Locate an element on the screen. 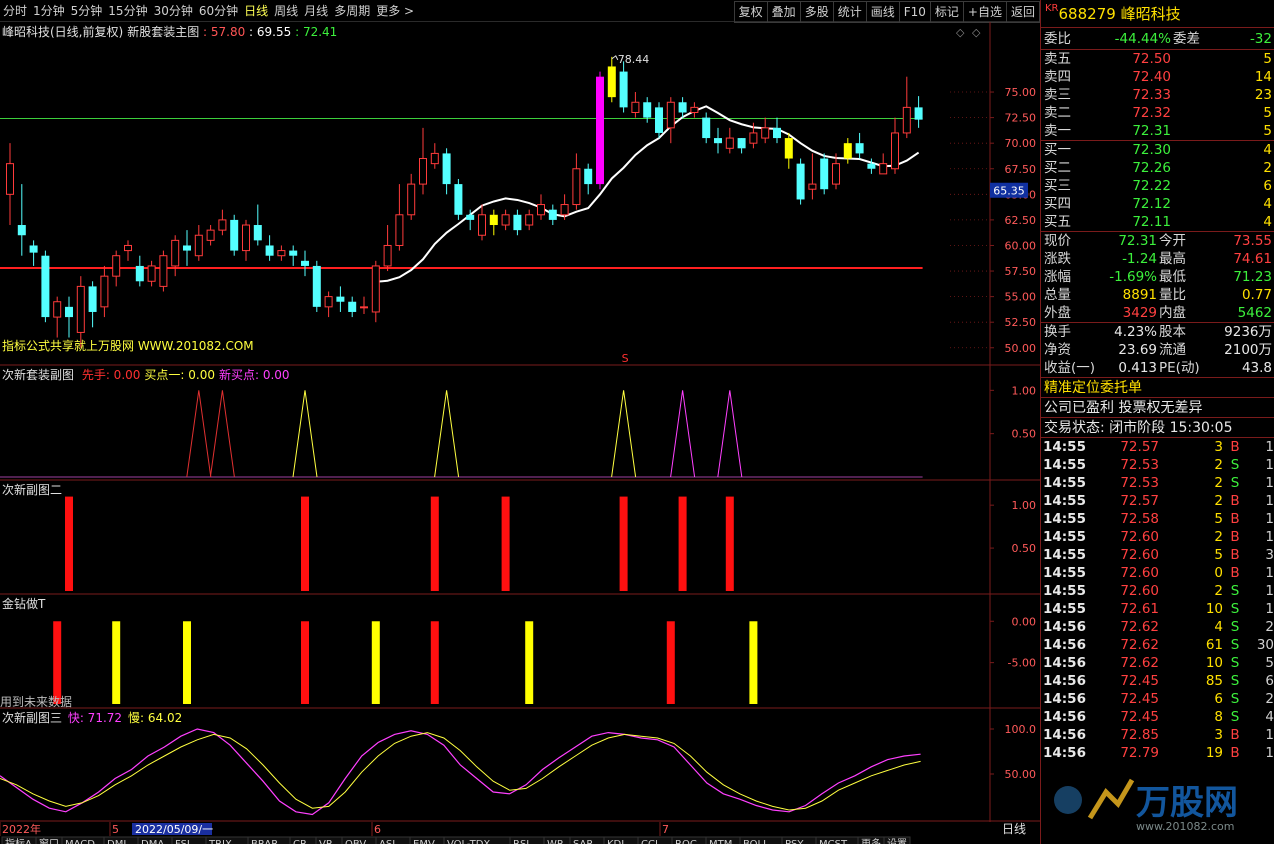  period-tab: 分时 is located at coordinates (15, 11).